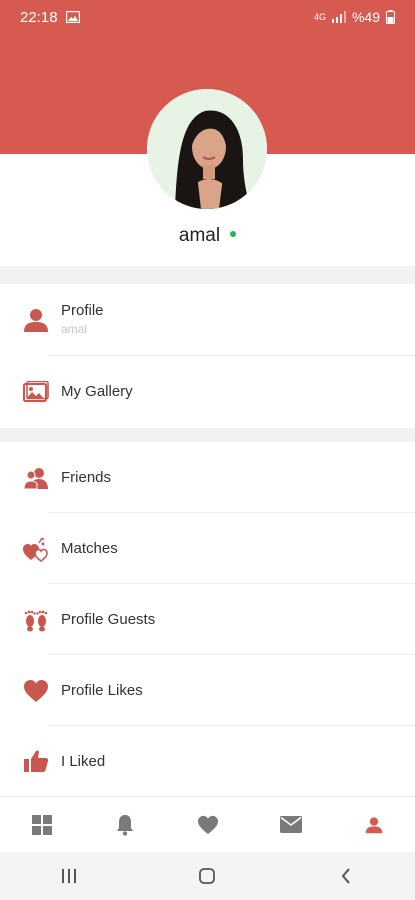 This screenshot has height=900, width=415. I want to click on nav-messages-button, so click(290, 824).